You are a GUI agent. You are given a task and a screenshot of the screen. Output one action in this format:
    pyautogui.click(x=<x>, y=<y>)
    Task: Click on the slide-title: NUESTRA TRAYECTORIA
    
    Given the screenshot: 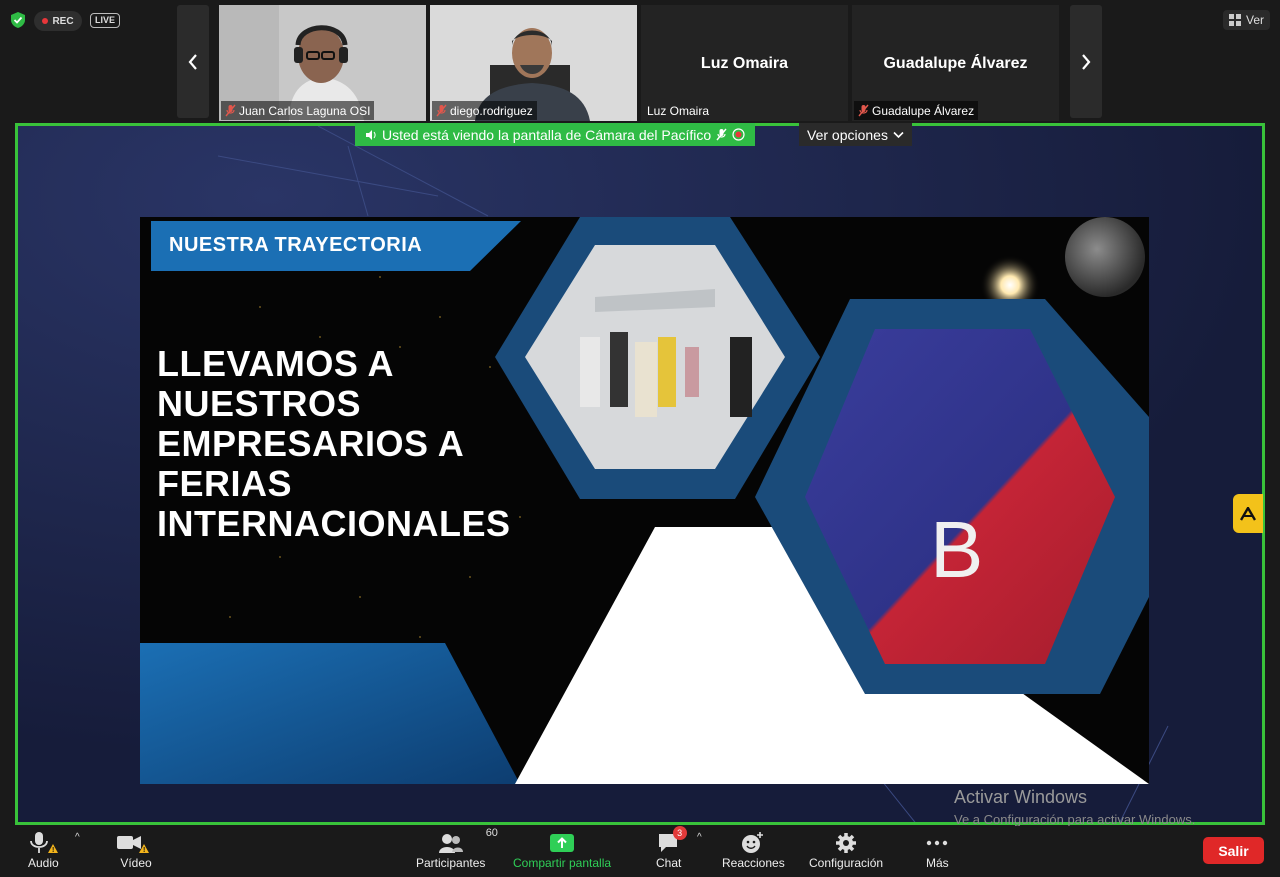 What is the action you would take?
    pyautogui.click(x=296, y=245)
    